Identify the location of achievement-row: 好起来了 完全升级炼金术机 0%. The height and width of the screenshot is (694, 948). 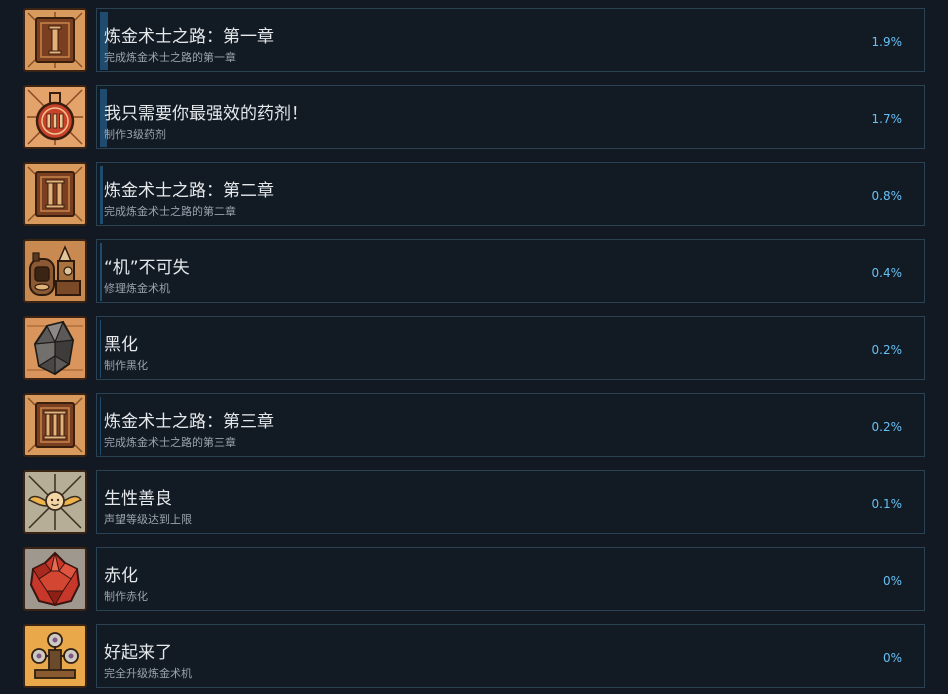
(474, 657).